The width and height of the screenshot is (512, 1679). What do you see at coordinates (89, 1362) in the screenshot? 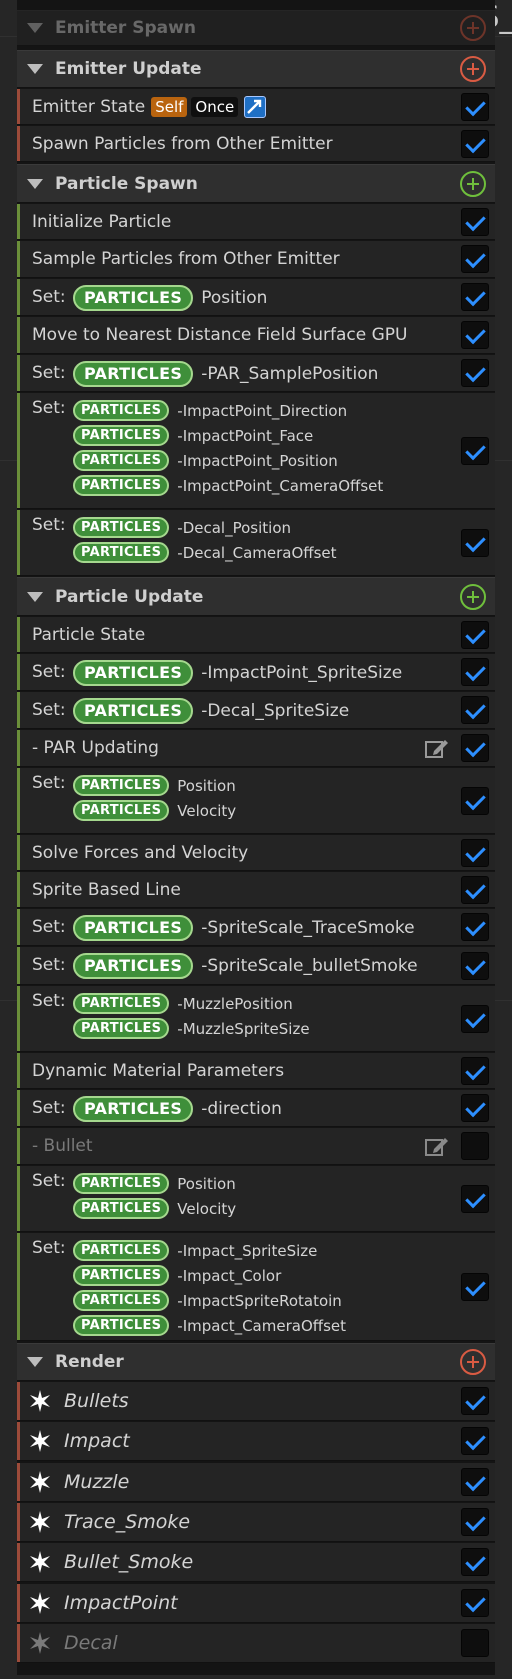
I see `section-title: Render` at bounding box center [89, 1362].